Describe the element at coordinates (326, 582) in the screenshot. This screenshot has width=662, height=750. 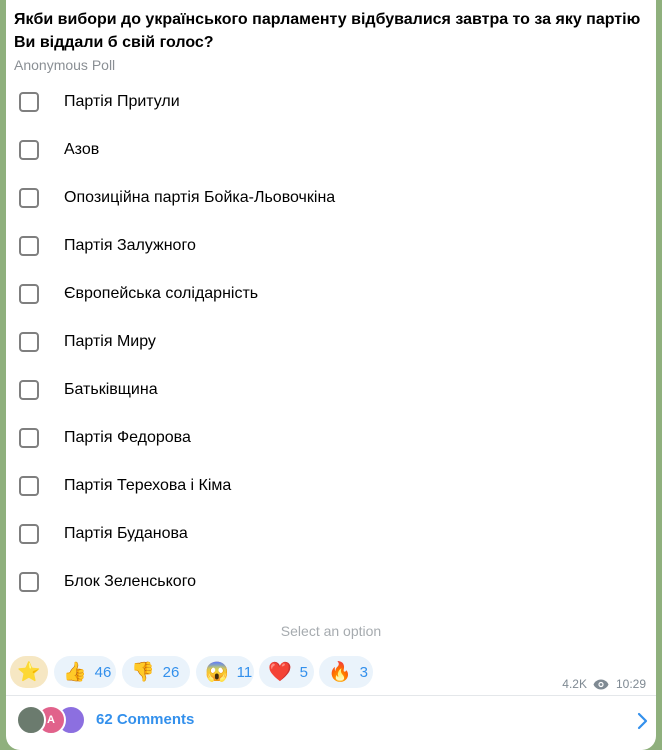
I see `poll-option: Блок Зеленського` at that location.